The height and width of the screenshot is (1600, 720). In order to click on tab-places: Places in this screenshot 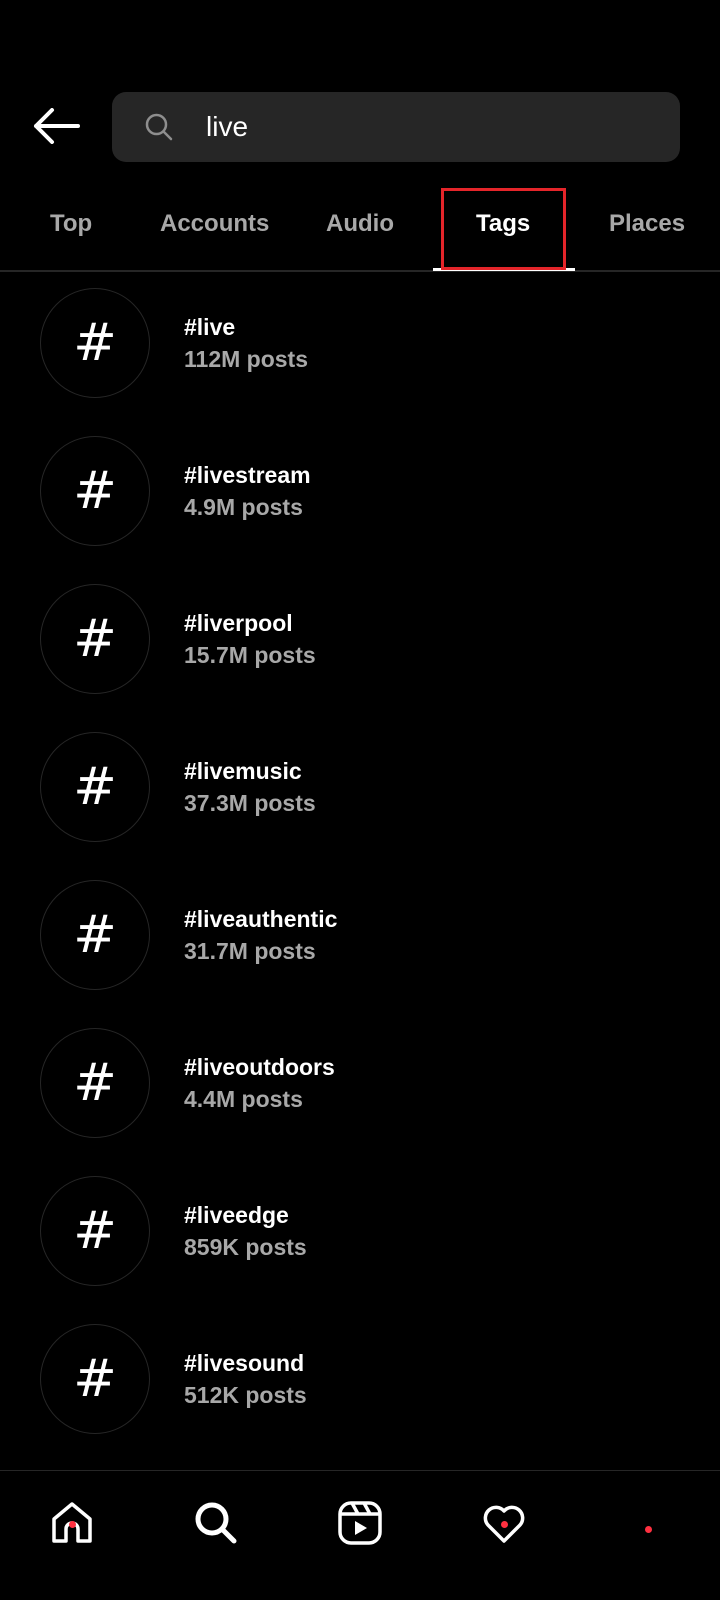, I will do `click(647, 224)`.